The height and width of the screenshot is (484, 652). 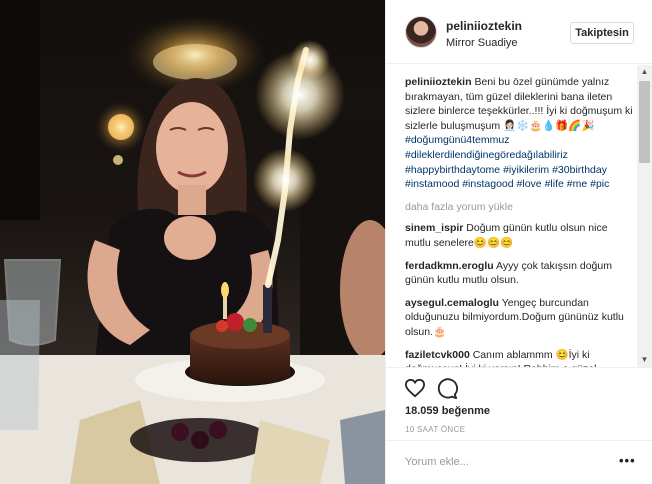 What do you see at coordinates (438, 82) in the screenshot?
I see `caption-username: peliniioztekin` at bounding box center [438, 82].